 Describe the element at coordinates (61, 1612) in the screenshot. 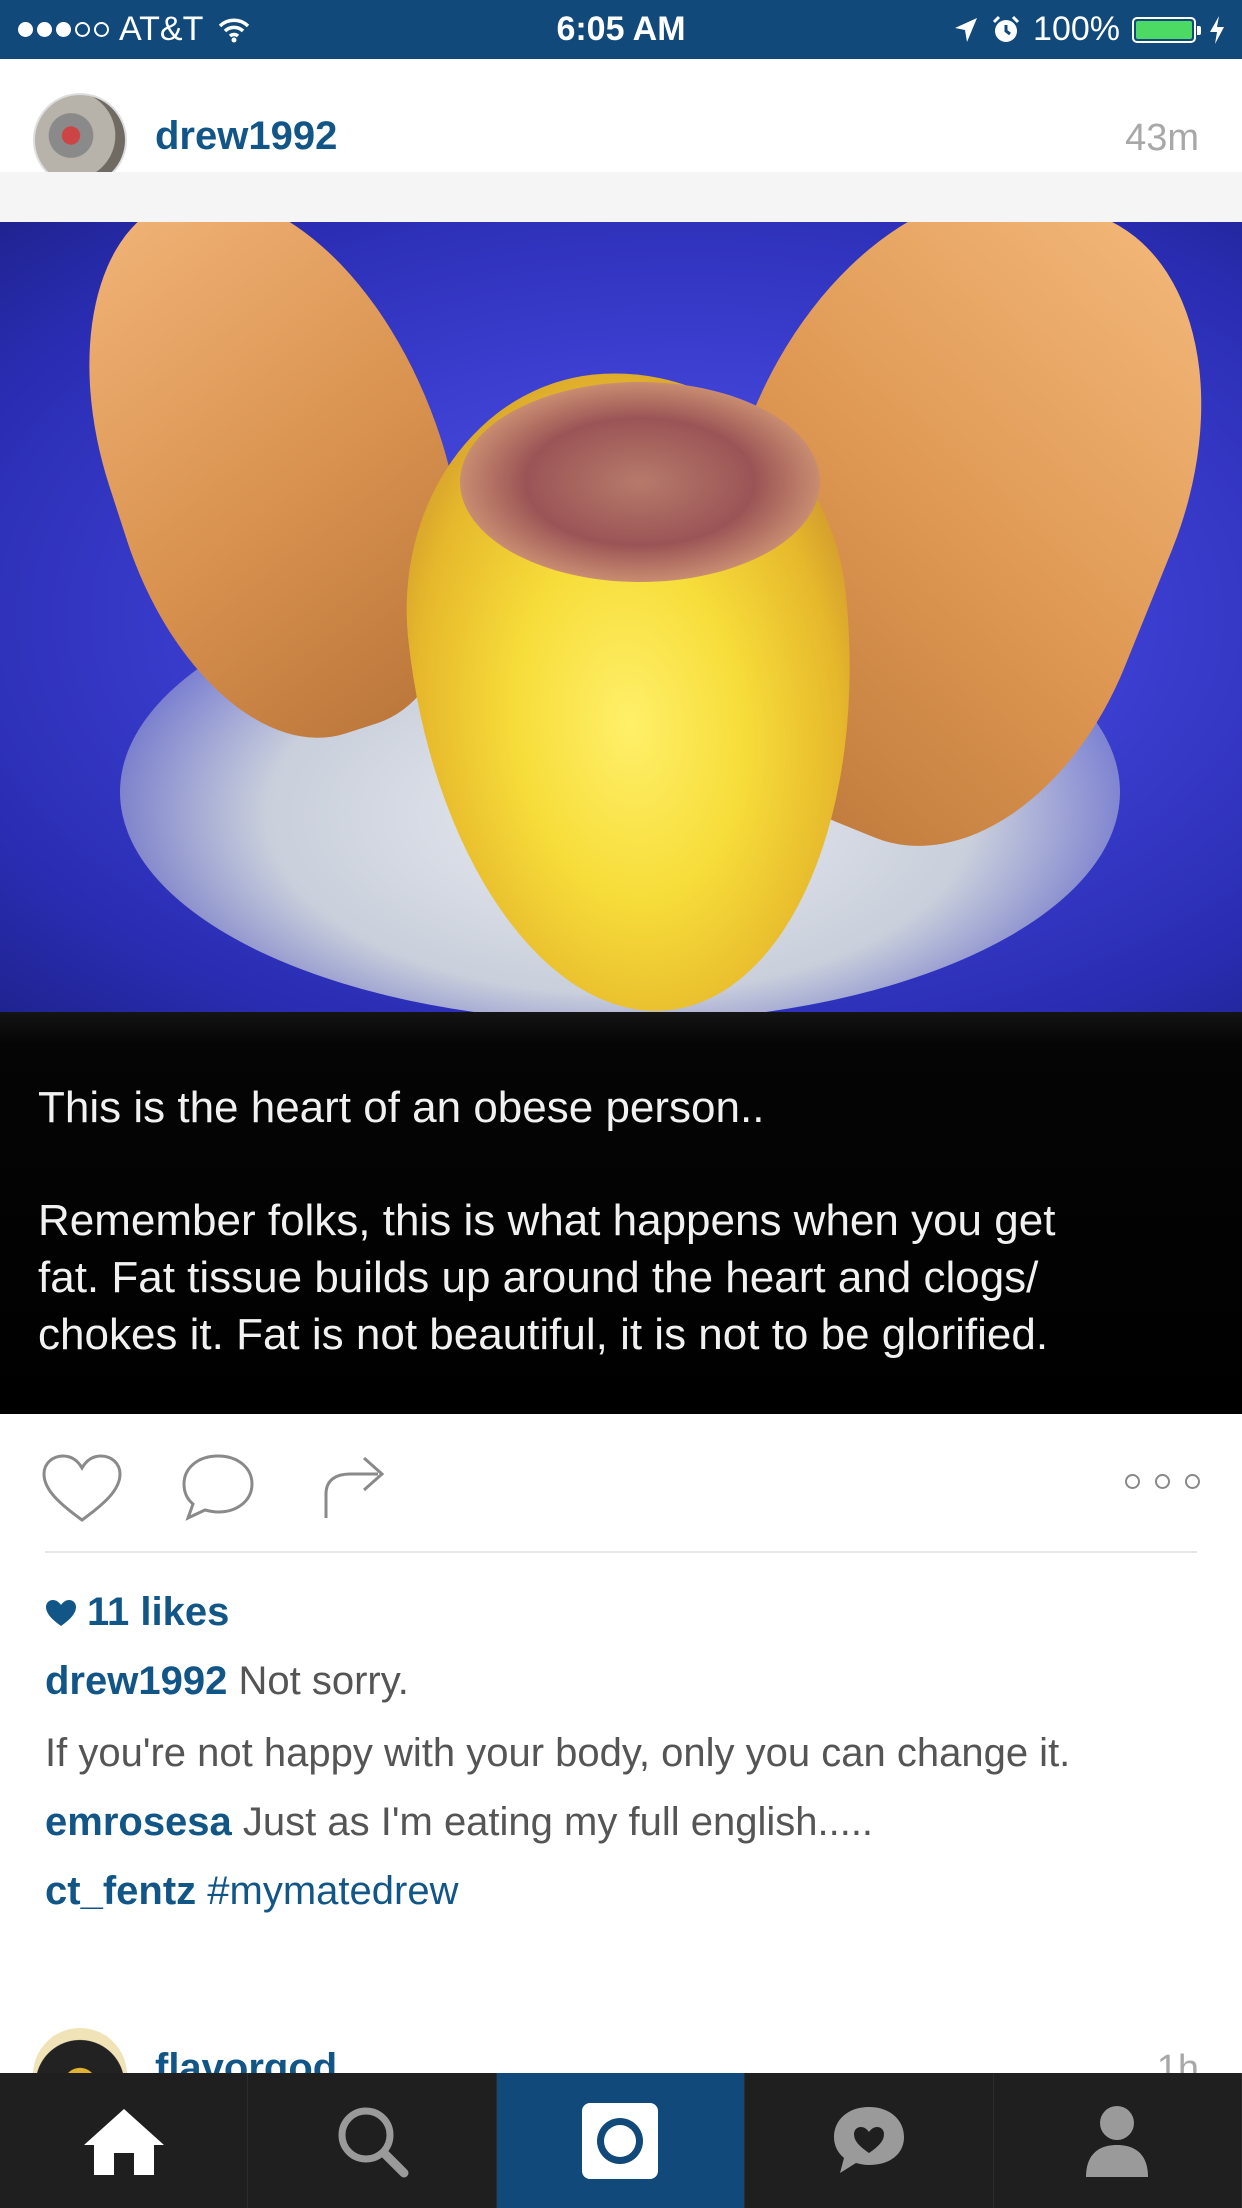

I see `likes-heart-icon` at that location.